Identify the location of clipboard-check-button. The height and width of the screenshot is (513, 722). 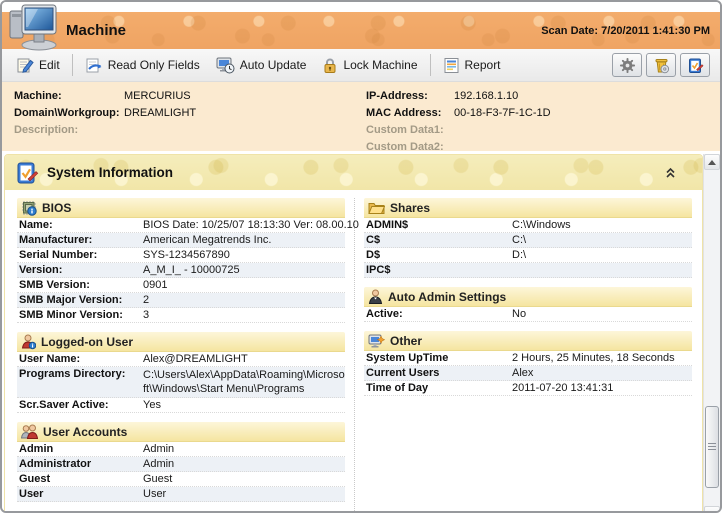
(695, 65).